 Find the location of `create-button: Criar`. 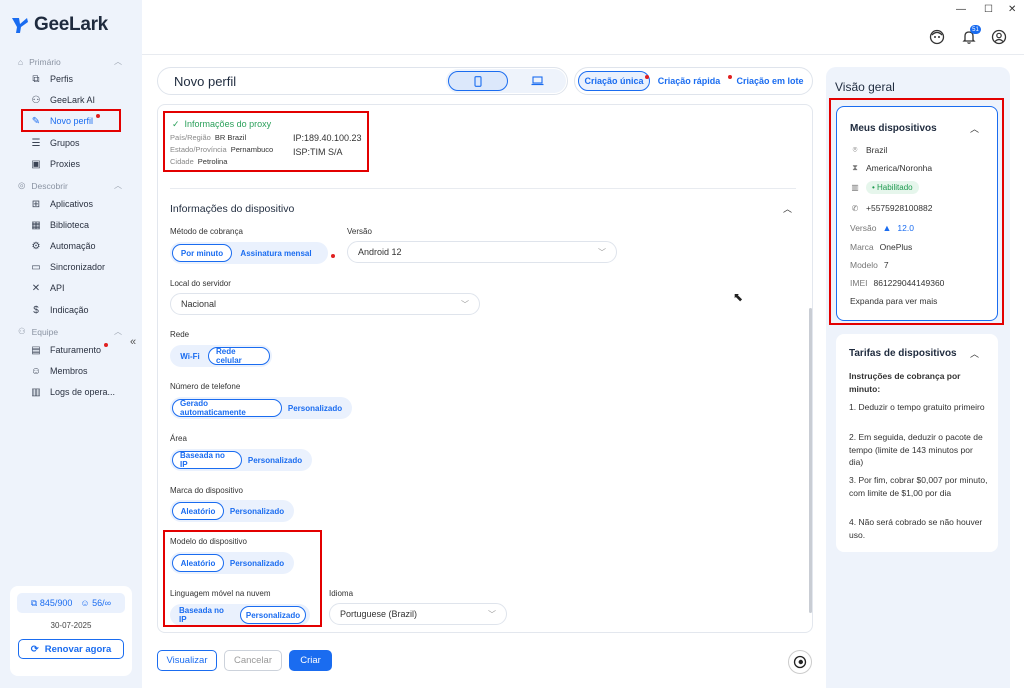

create-button: Criar is located at coordinates (310, 660).